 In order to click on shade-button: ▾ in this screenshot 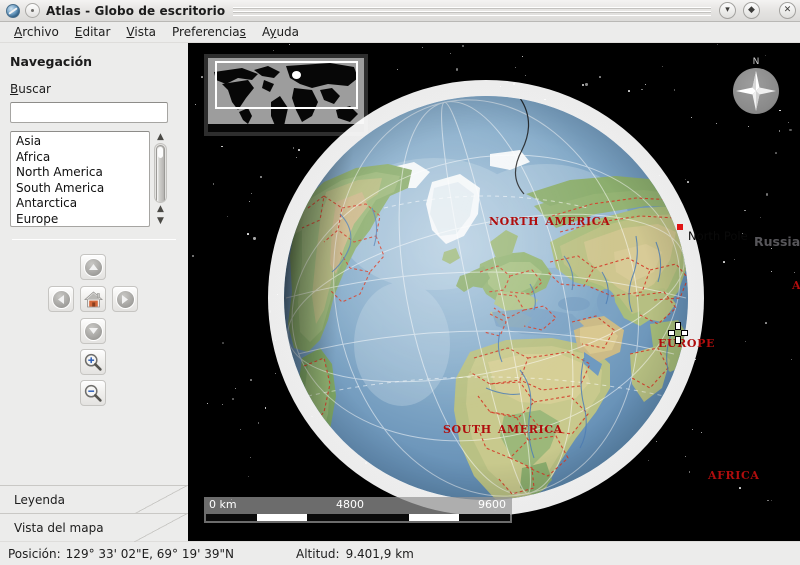, I will do `click(727, 10)`.